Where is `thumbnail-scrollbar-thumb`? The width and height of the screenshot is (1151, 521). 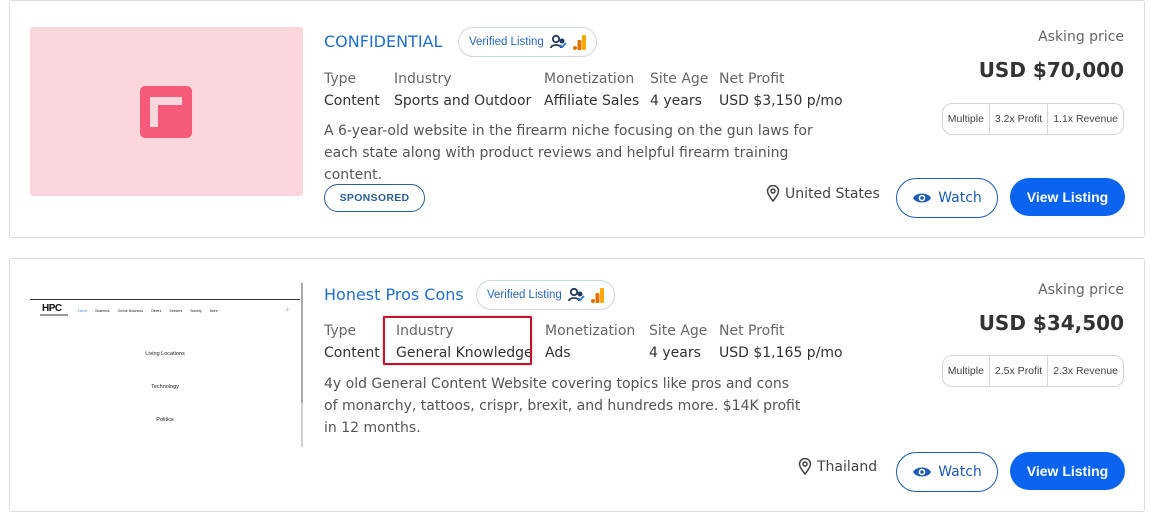
thumbnail-scrollbar-thumb is located at coordinates (302, 343).